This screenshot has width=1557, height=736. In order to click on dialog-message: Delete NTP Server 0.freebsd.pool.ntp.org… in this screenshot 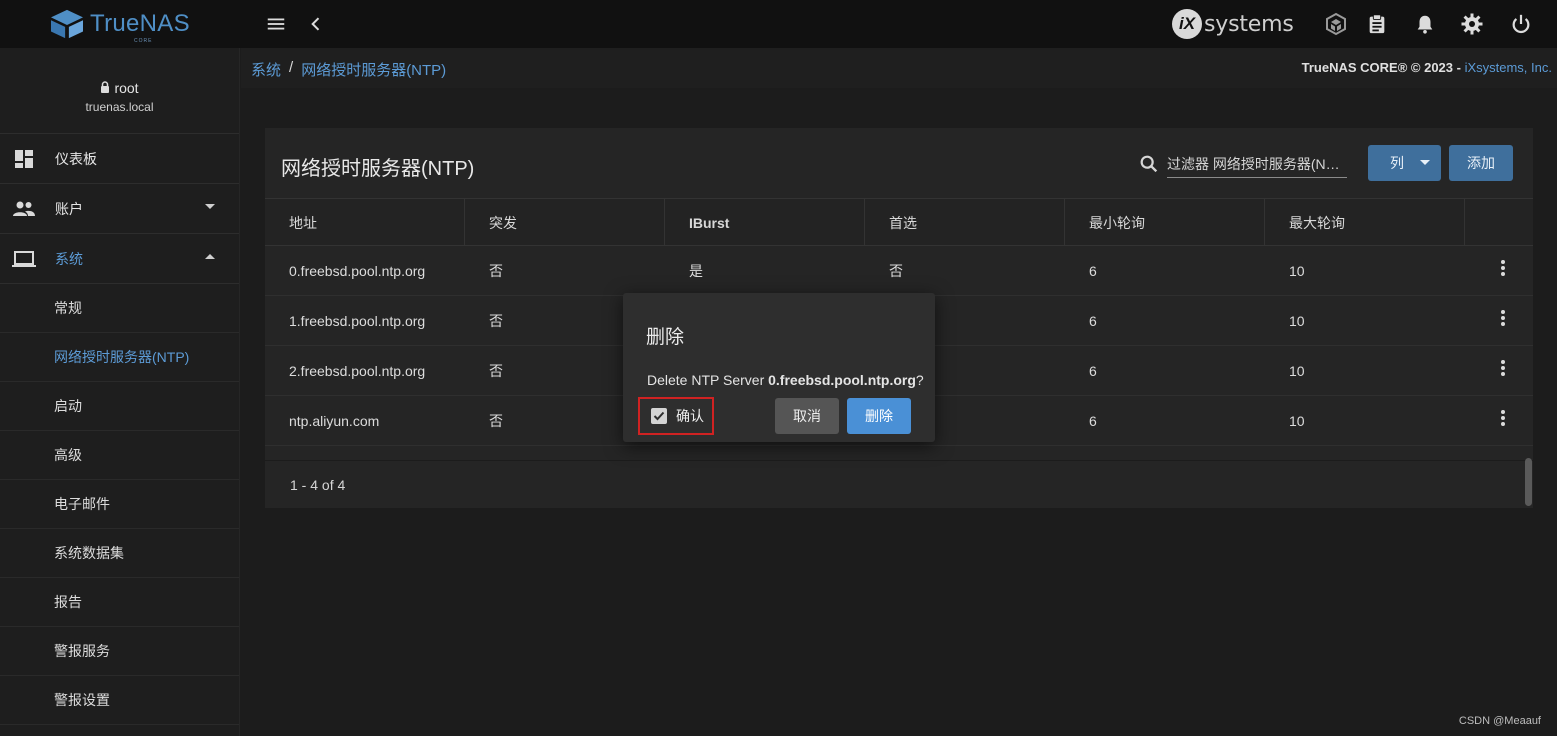, I will do `click(785, 380)`.